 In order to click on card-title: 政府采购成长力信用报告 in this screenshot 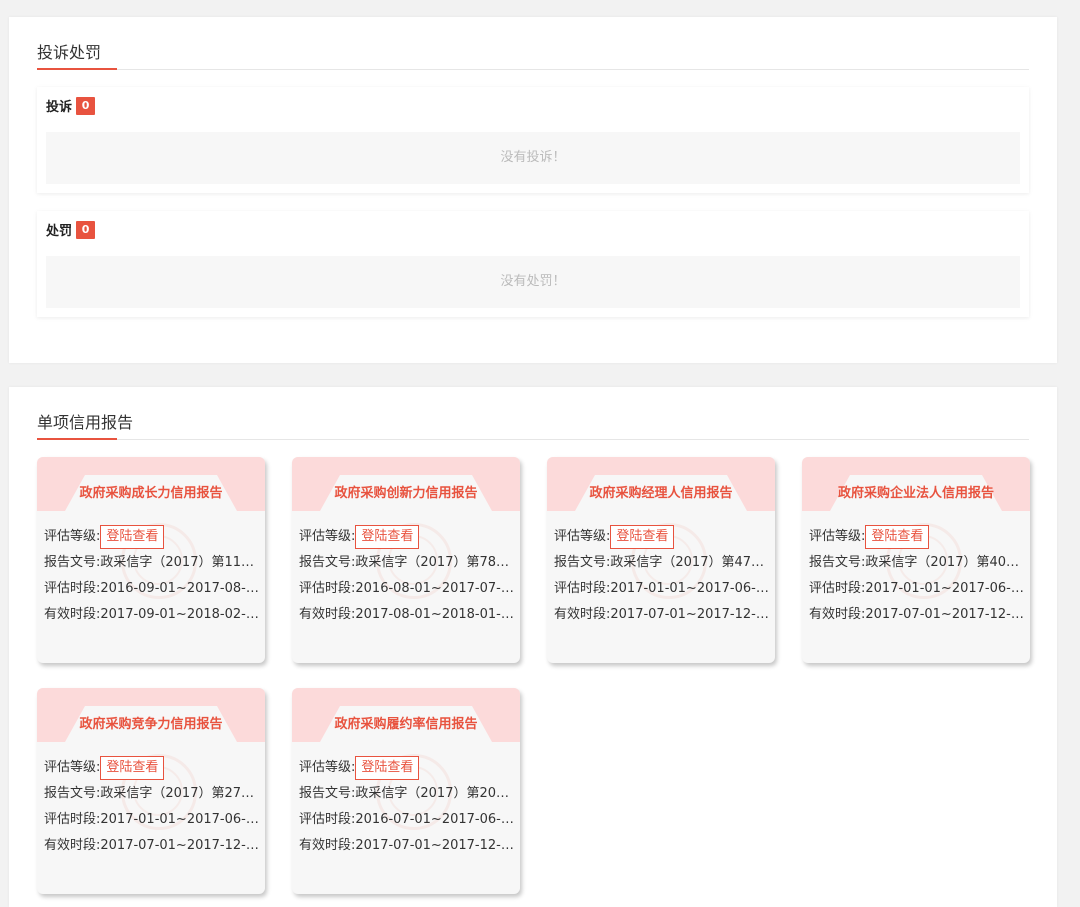, I will do `click(151, 493)`.